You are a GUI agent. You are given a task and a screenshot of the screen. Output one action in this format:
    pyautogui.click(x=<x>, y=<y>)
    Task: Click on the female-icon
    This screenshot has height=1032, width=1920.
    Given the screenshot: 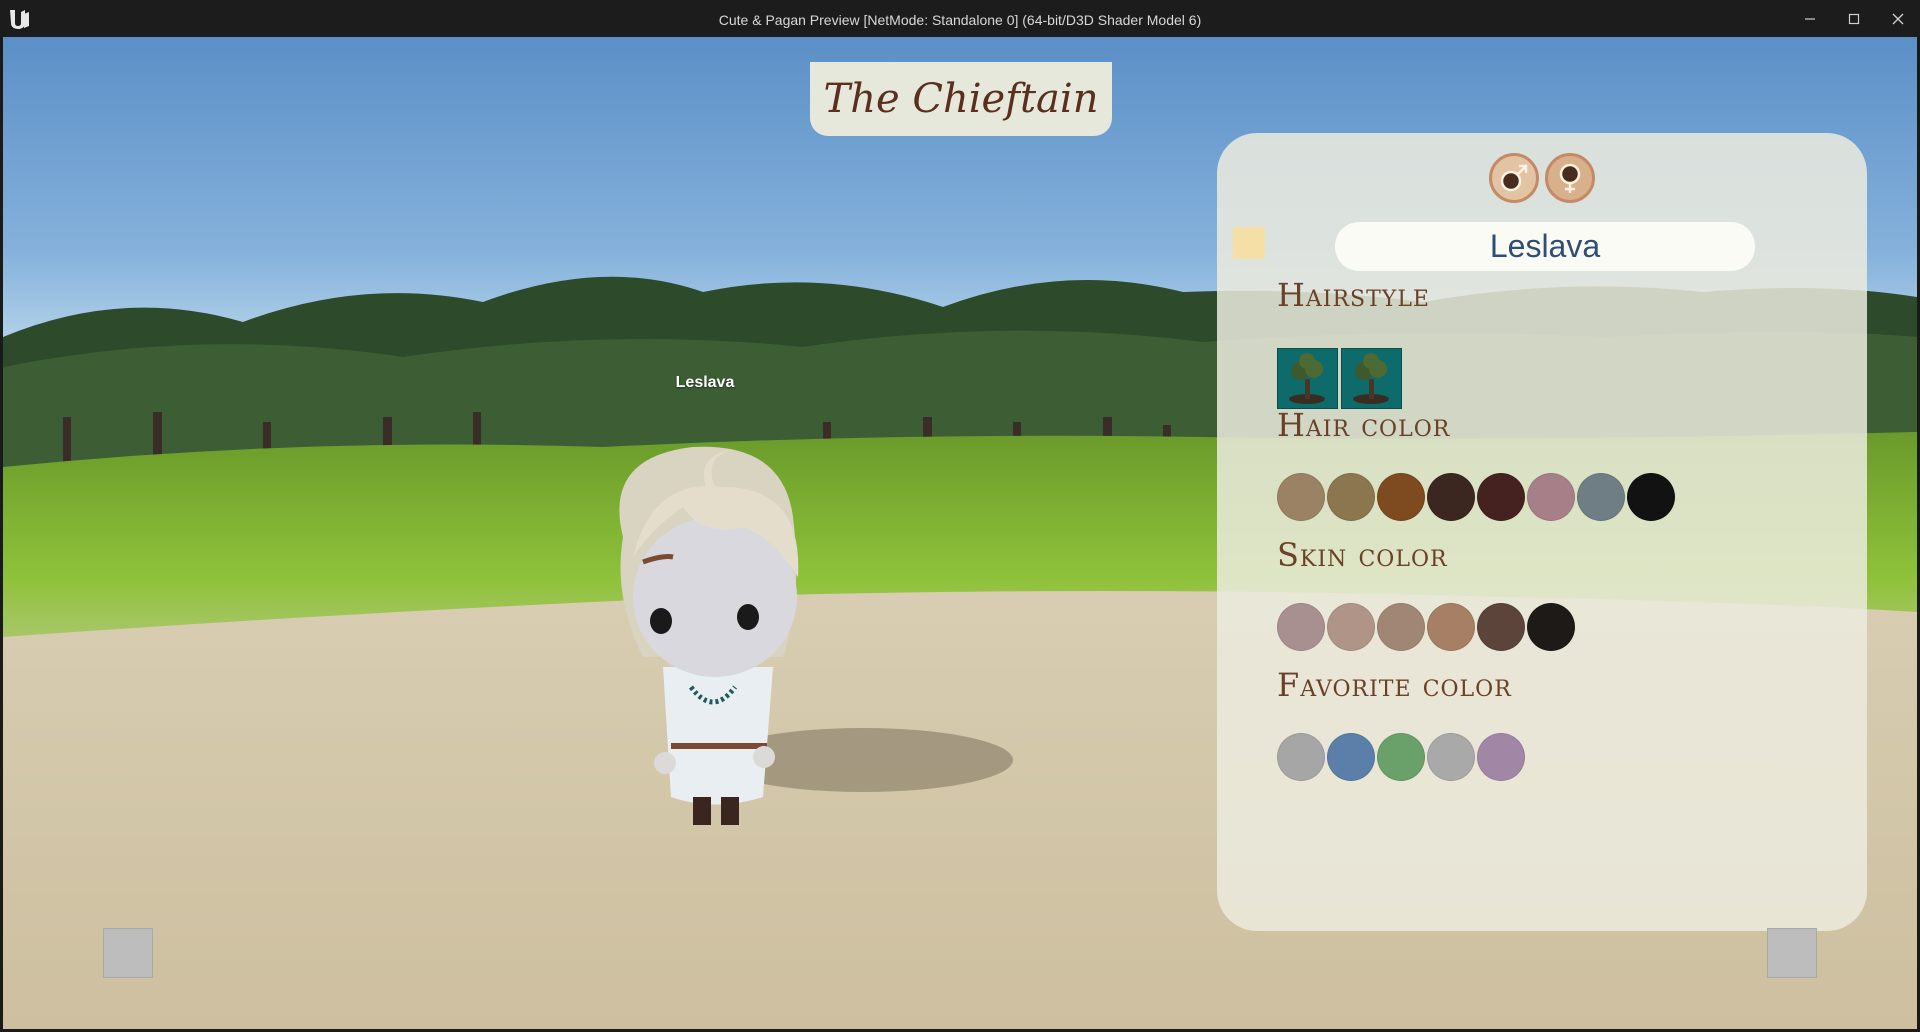 What is the action you would take?
    pyautogui.click(x=1570, y=178)
    